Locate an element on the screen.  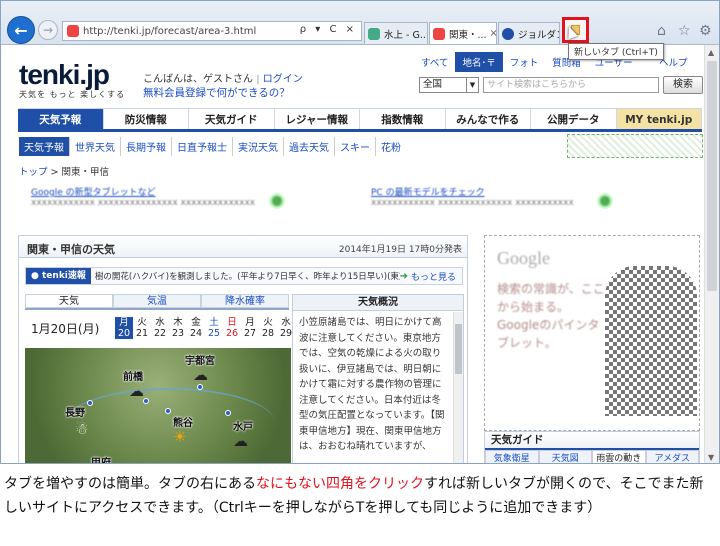
day-cell: 木 23 is located at coordinates (178, 328).